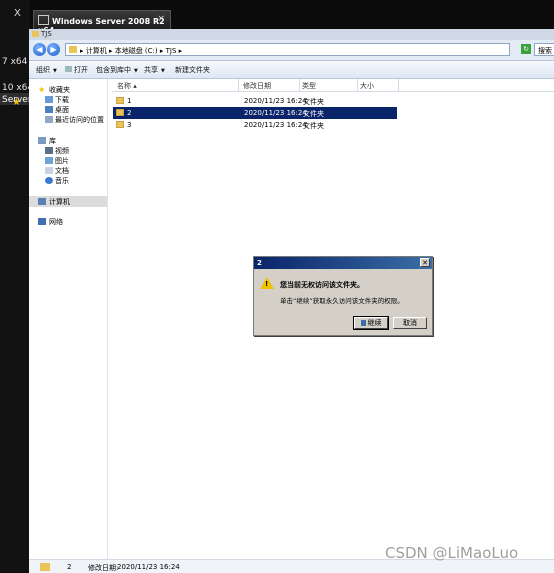 The height and width of the screenshot is (573, 554). What do you see at coordinates (17, 100) in the screenshot?
I see `host-vm-item-selected: Server` at bounding box center [17, 100].